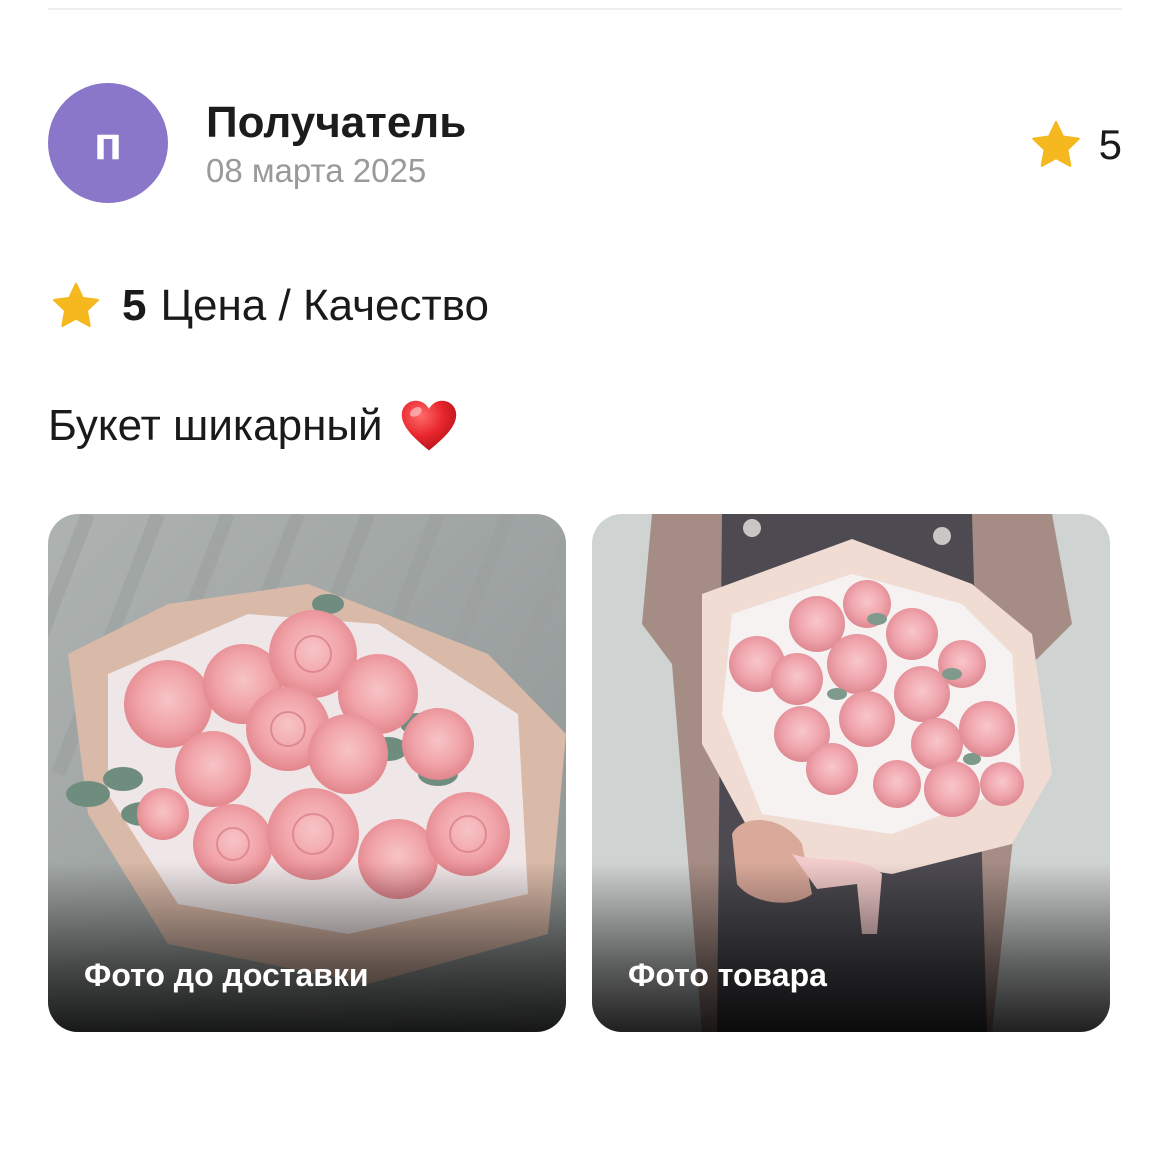 The width and height of the screenshot is (1170, 1170). I want to click on review-date: 08 марта 2025, so click(316, 170).